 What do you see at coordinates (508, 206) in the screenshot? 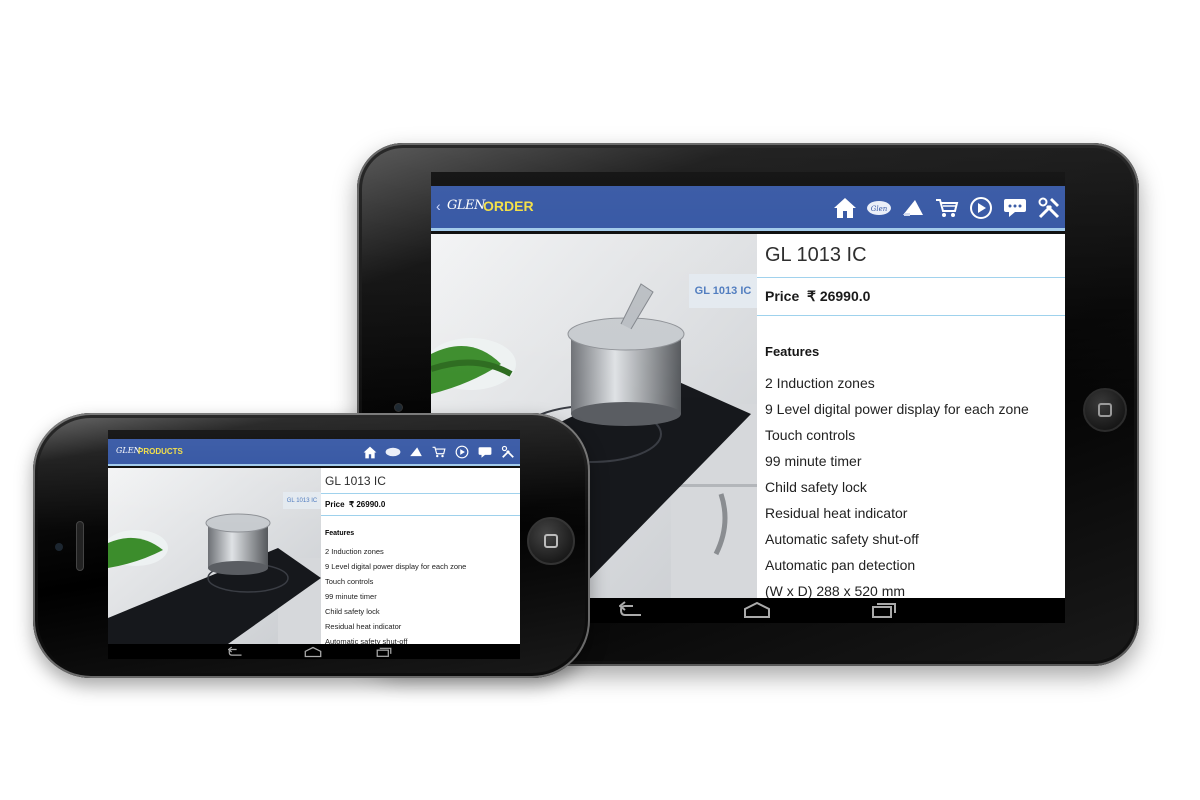
I see `page-title: ORDER` at bounding box center [508, 206].